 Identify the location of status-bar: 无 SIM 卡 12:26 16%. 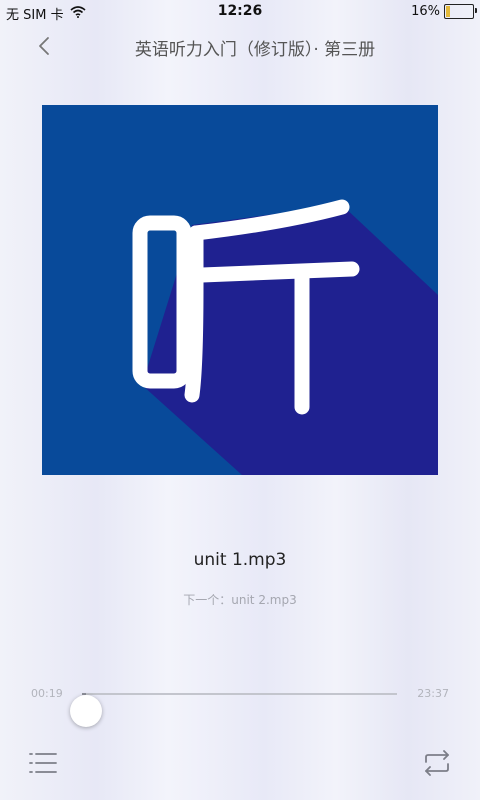
(240, 12).